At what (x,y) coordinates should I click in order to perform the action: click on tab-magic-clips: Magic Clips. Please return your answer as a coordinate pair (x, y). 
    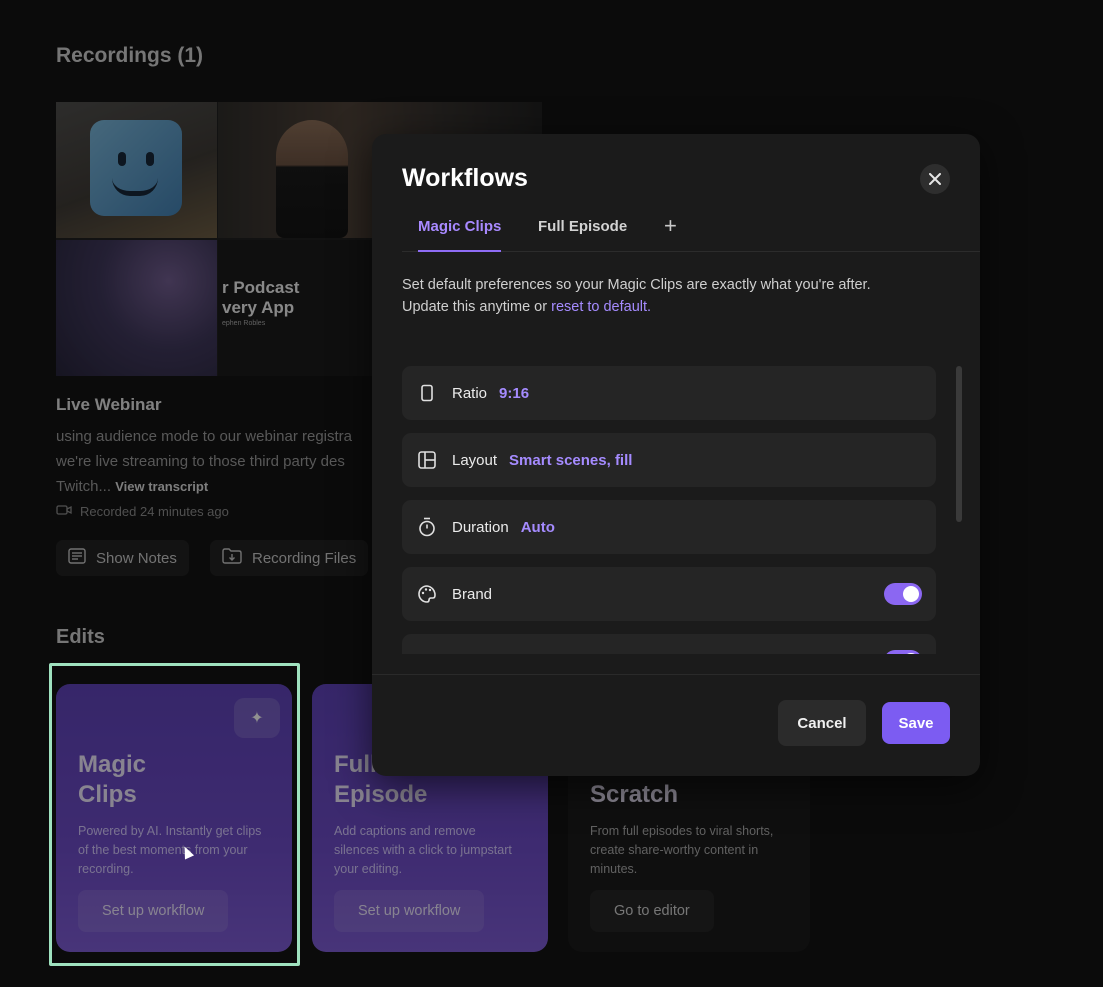
    Looking at the image, I should click on (460, 235).